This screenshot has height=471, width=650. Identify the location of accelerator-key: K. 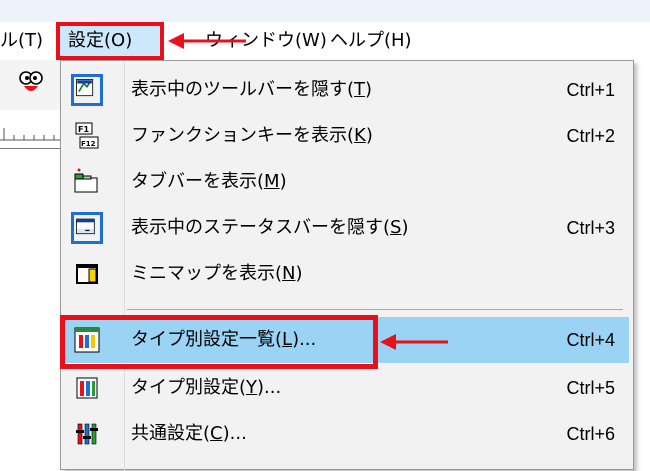
(360, 135).